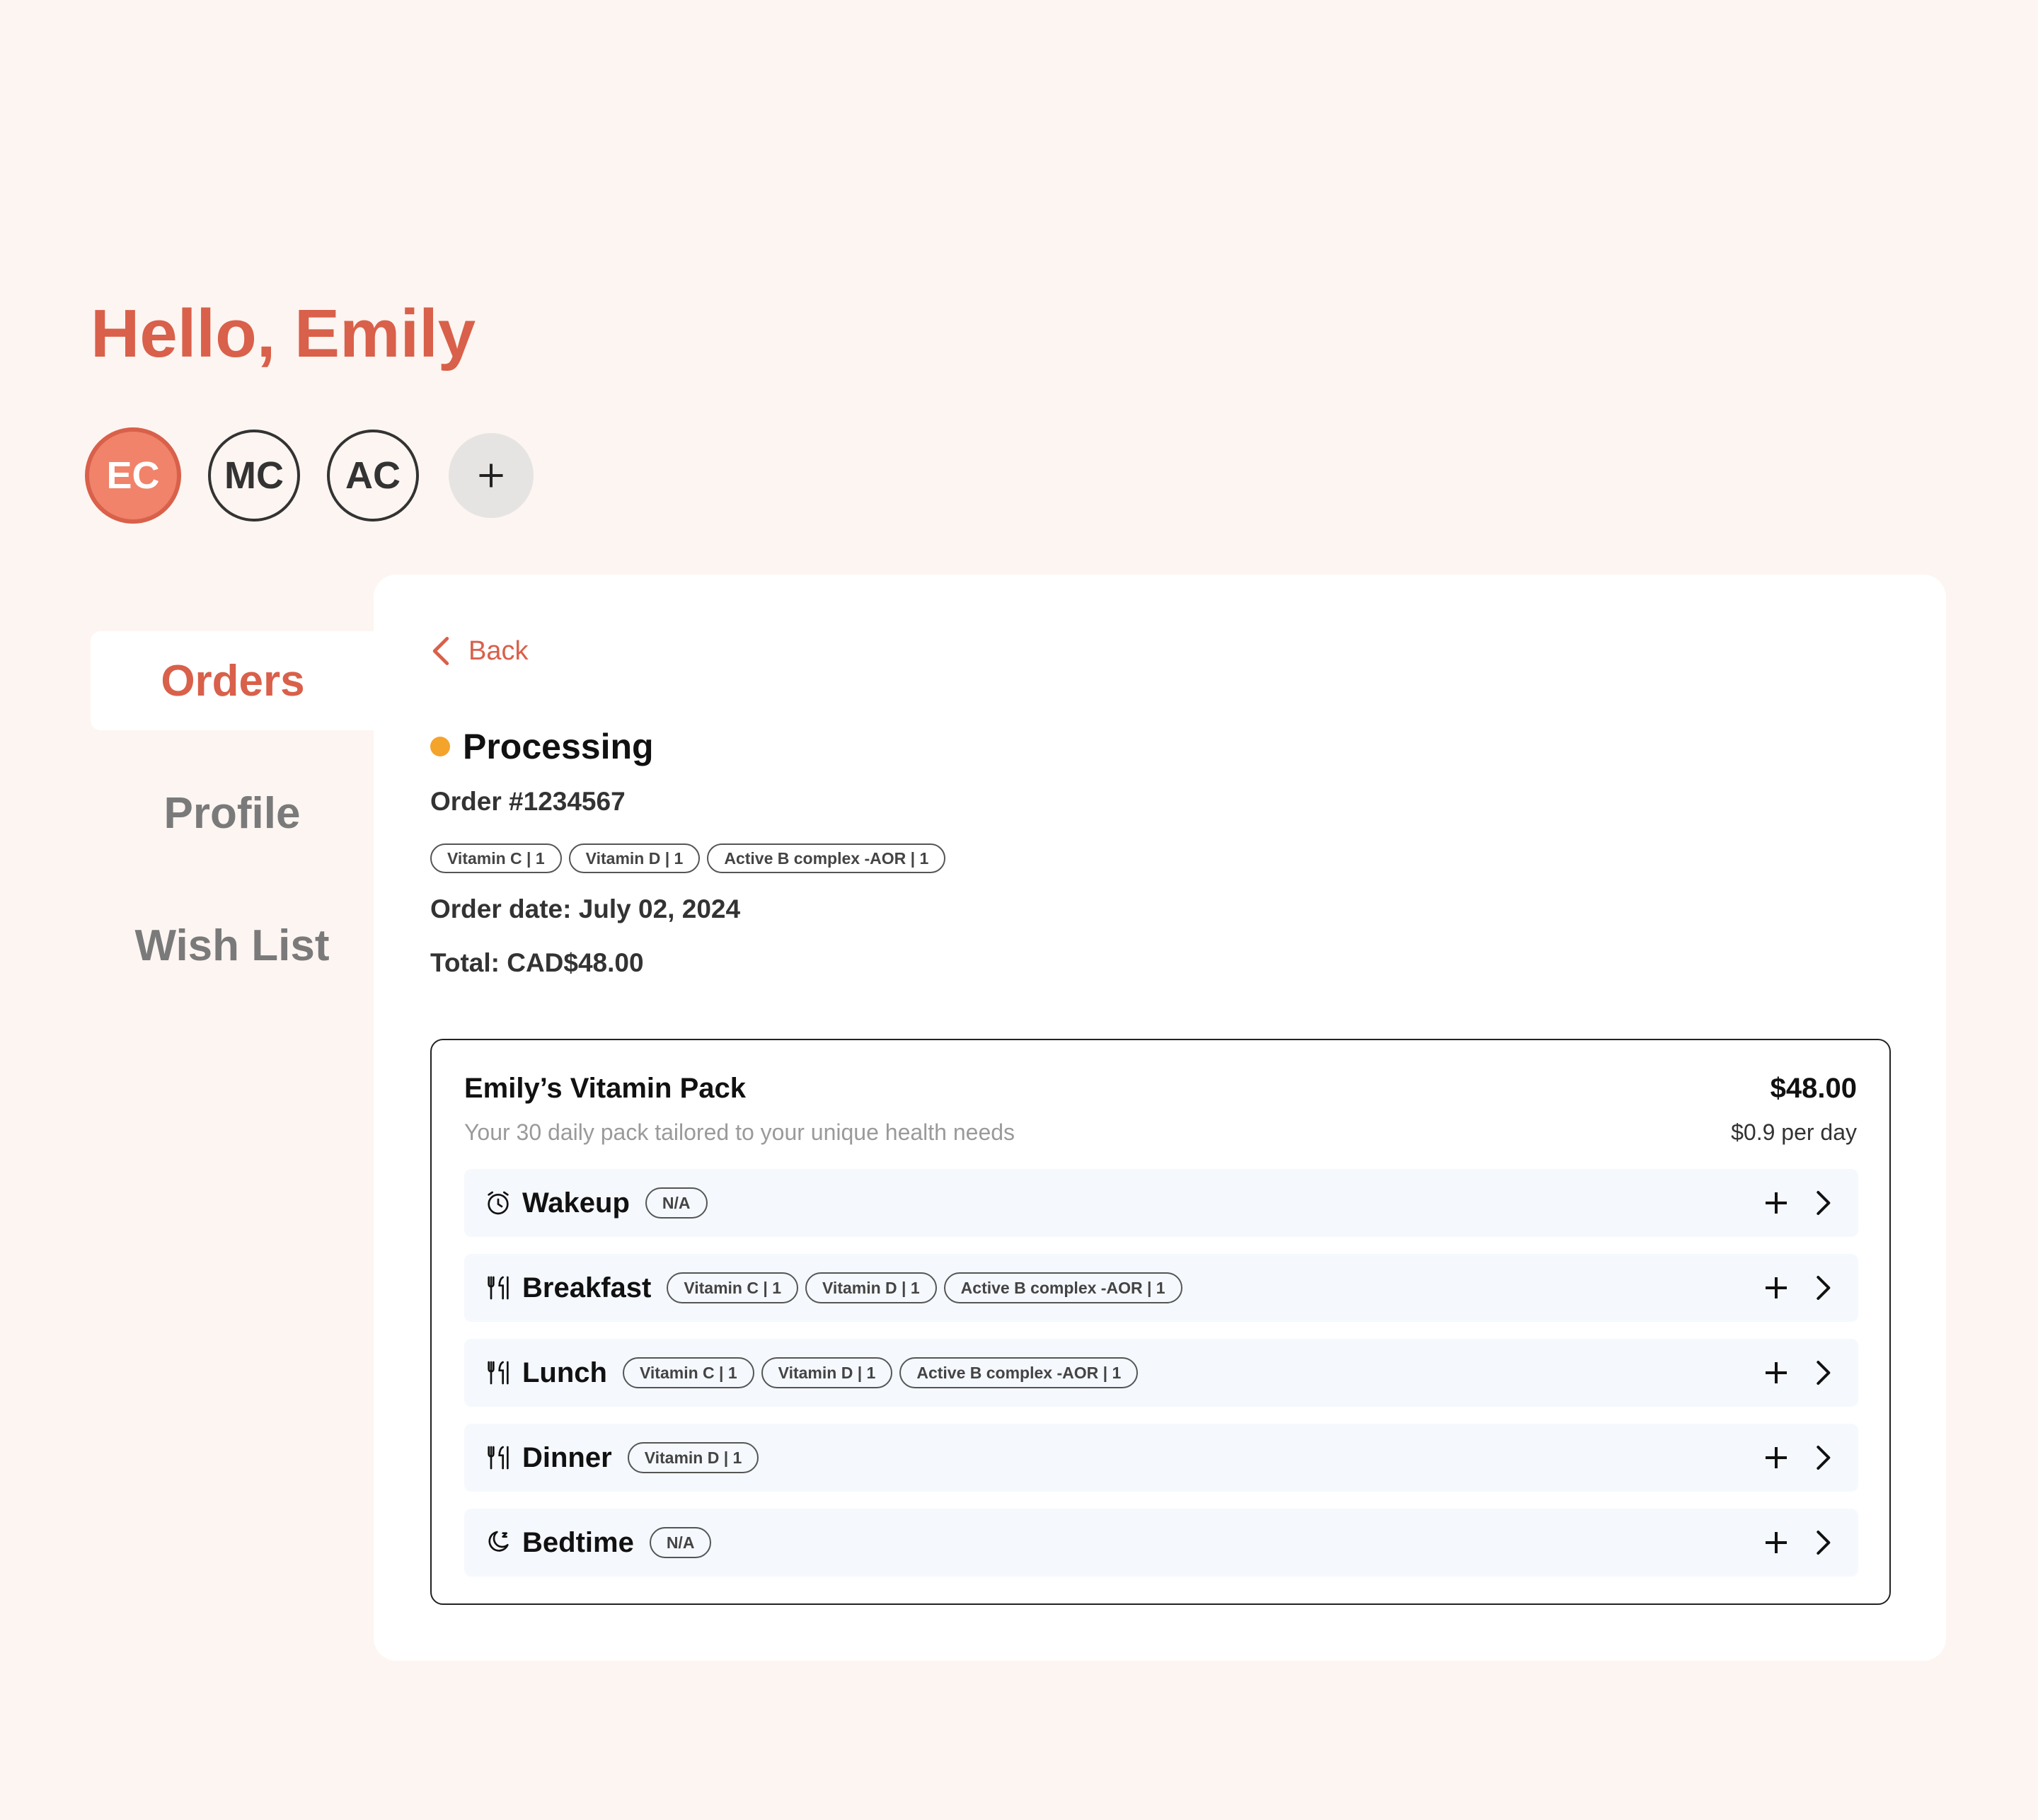  I want to click on slot-dinner: Dinner Vitamin D | 1, so click(1161, 1458).